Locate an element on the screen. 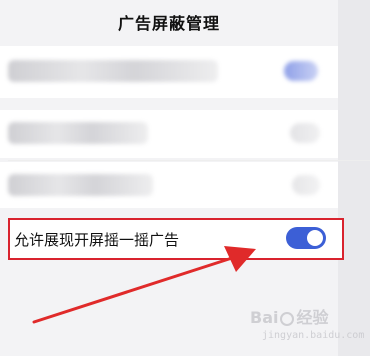 Image resolution: width=370 pixels, height=356 pixels. page-title: 广告屏蔽管理 is located at coordinates (168, 23).